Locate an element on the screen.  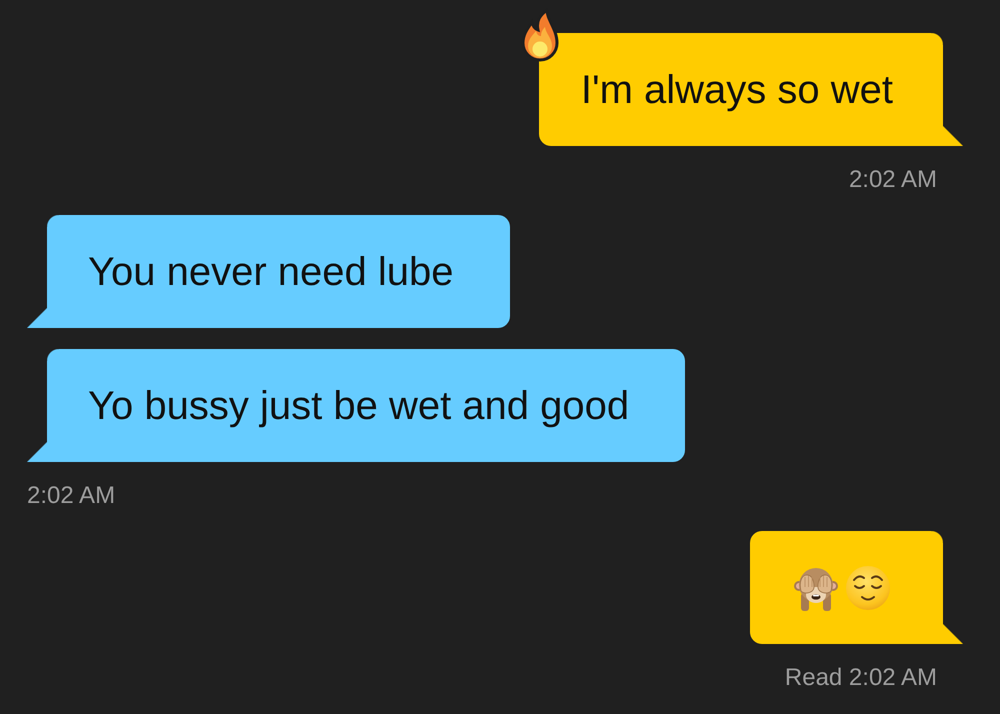
monkey-covering-eyes-icon is located at coordinates (816, 588).